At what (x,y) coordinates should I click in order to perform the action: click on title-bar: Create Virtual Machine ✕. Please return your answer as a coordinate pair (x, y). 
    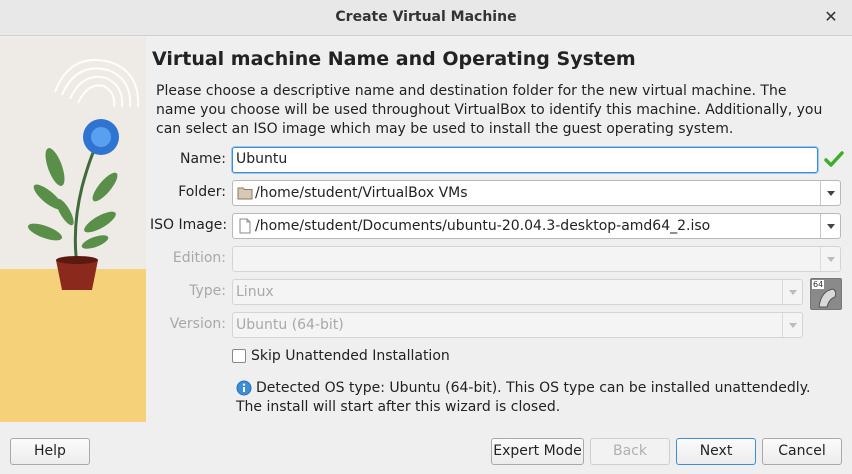
    Looking at the image, I should click on (426, 18).